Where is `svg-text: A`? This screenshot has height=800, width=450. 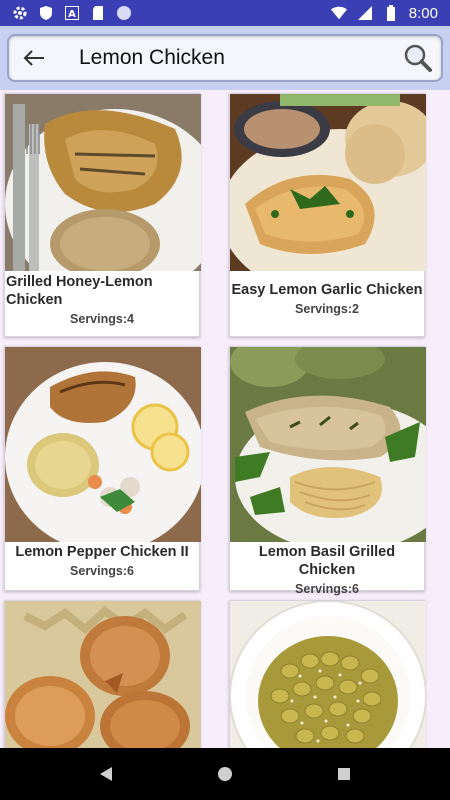 svg-text: A is located at coordinates (72, 14).